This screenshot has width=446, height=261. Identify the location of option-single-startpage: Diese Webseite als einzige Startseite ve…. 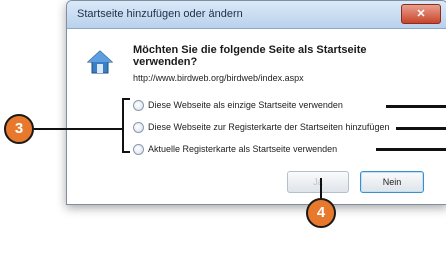
(238, 105).